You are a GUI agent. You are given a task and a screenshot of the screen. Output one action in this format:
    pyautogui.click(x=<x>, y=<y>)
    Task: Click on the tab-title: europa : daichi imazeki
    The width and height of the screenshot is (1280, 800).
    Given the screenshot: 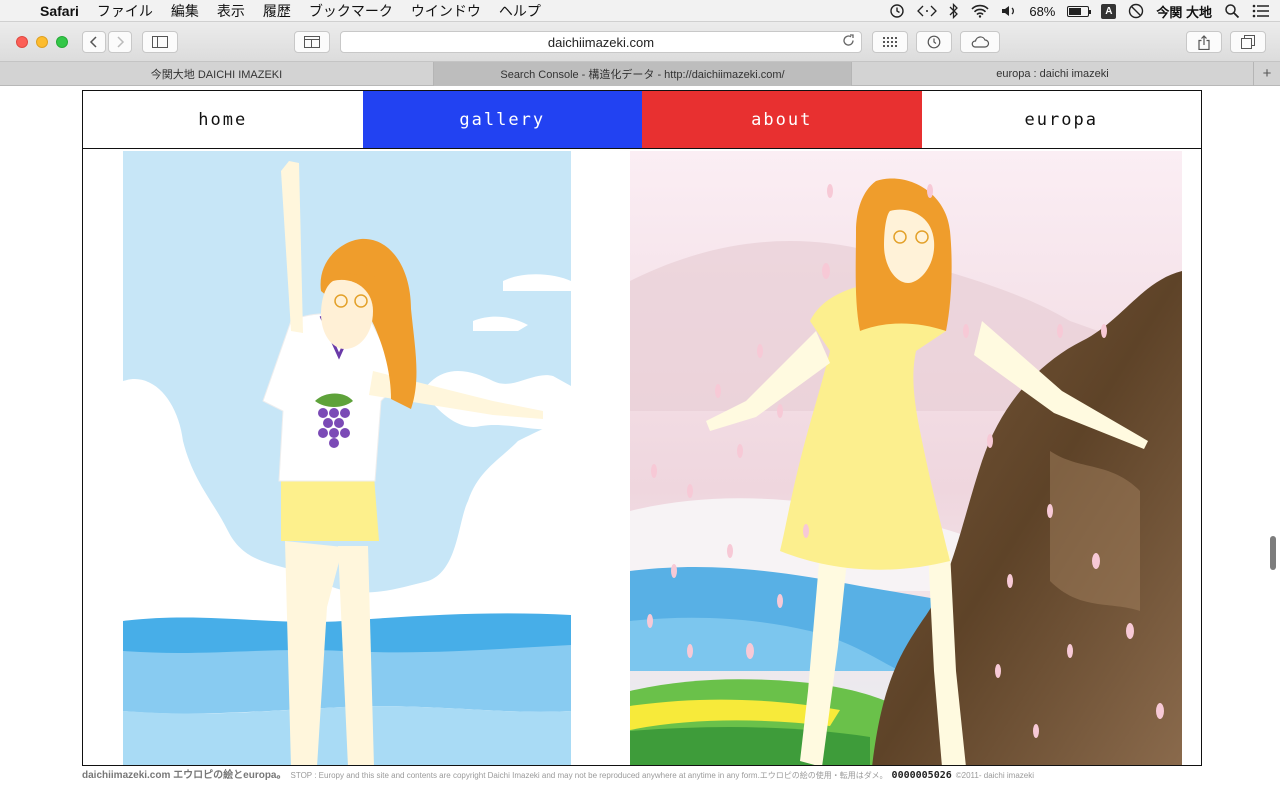 What is the action you would take?
    pyautogui.click(x=1052, y=74)
    